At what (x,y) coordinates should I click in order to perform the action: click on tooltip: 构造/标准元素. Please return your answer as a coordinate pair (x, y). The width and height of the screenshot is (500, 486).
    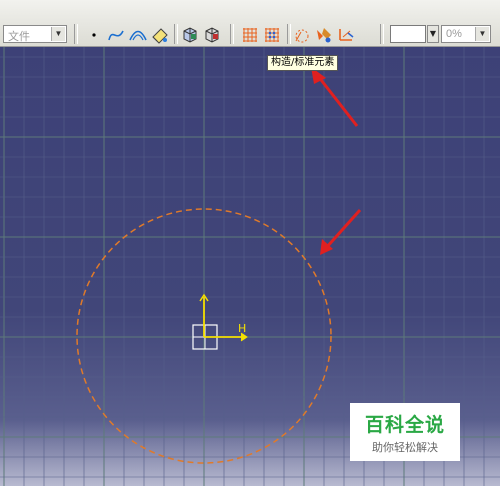
    Looking at the image, I should click on (303, 63).